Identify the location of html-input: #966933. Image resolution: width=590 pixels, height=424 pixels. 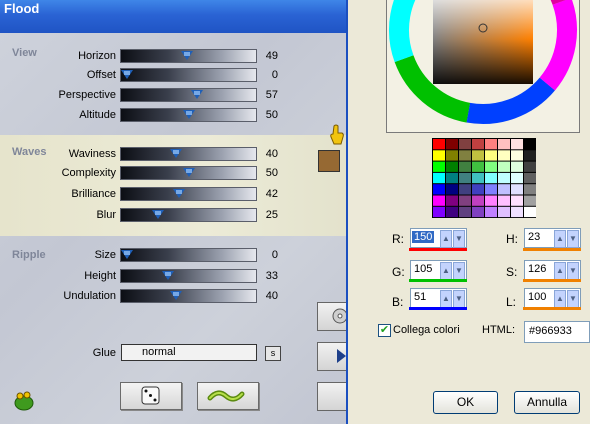
(557, 332).